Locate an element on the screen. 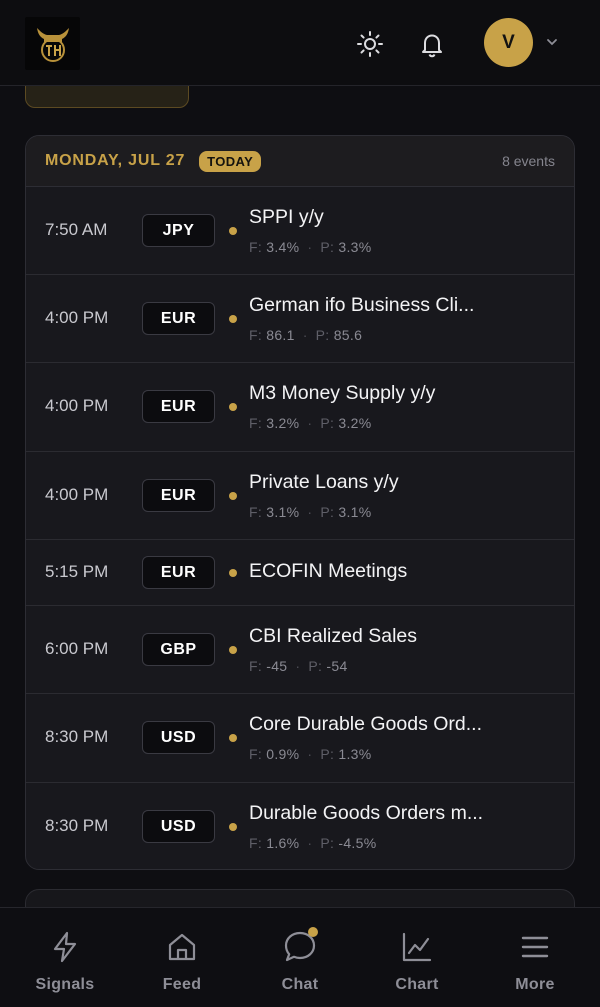  nav-chart: Chart is located at coordinates (417, 957).